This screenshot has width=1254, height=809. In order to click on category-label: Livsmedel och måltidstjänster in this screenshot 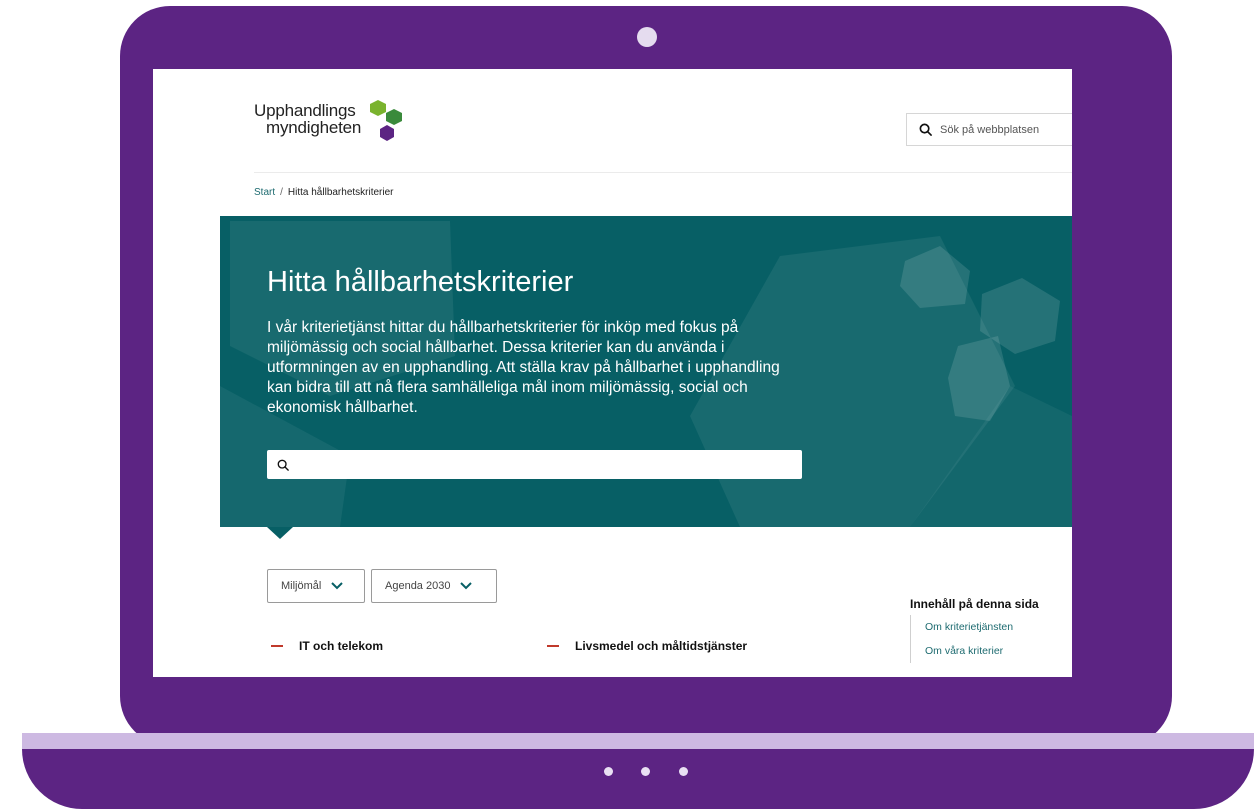, I will do `click(661, 646)`.